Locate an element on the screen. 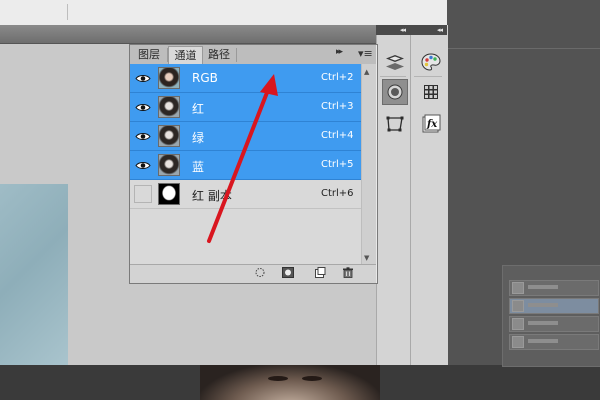 This screenshot has width=600, height=400. channels-dock-button is located at coordinates (395, 92).